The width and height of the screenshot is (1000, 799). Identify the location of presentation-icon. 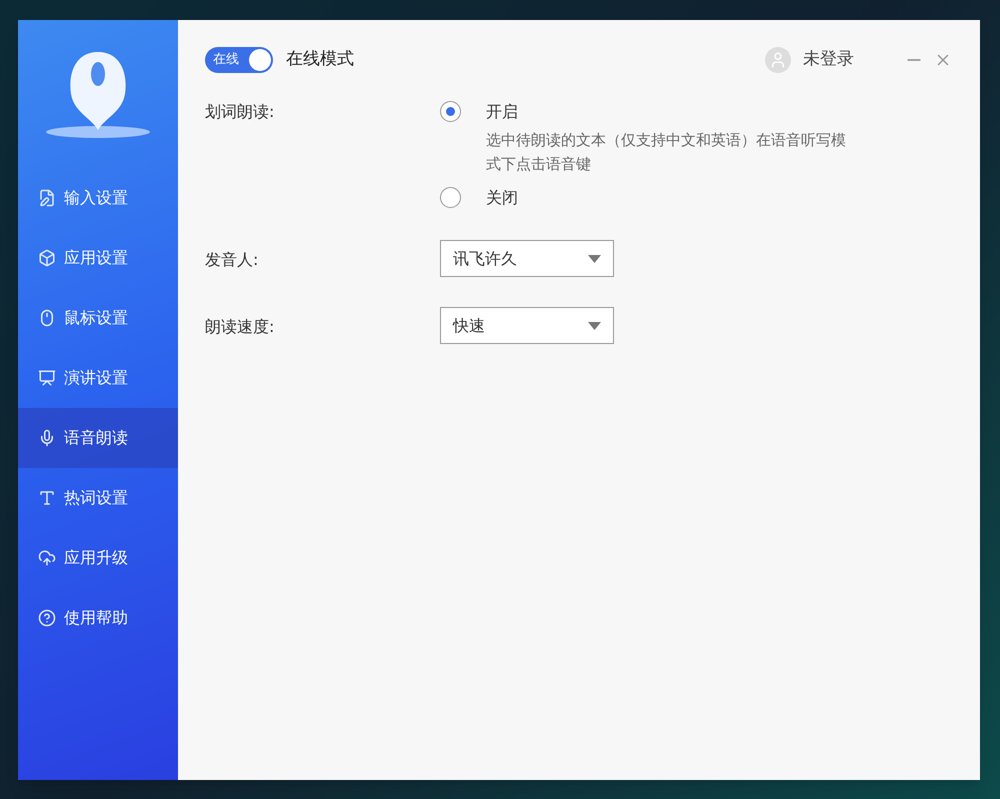
(47, 378).